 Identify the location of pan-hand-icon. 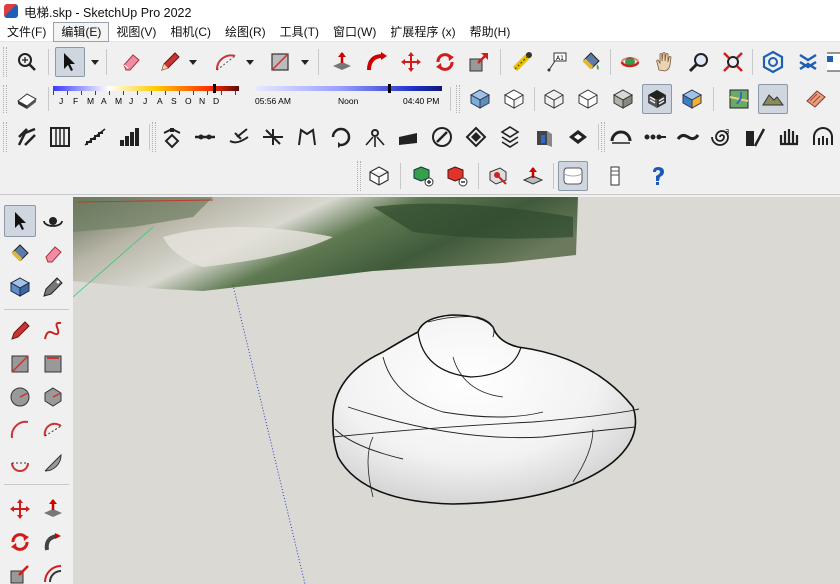
(664, 62).